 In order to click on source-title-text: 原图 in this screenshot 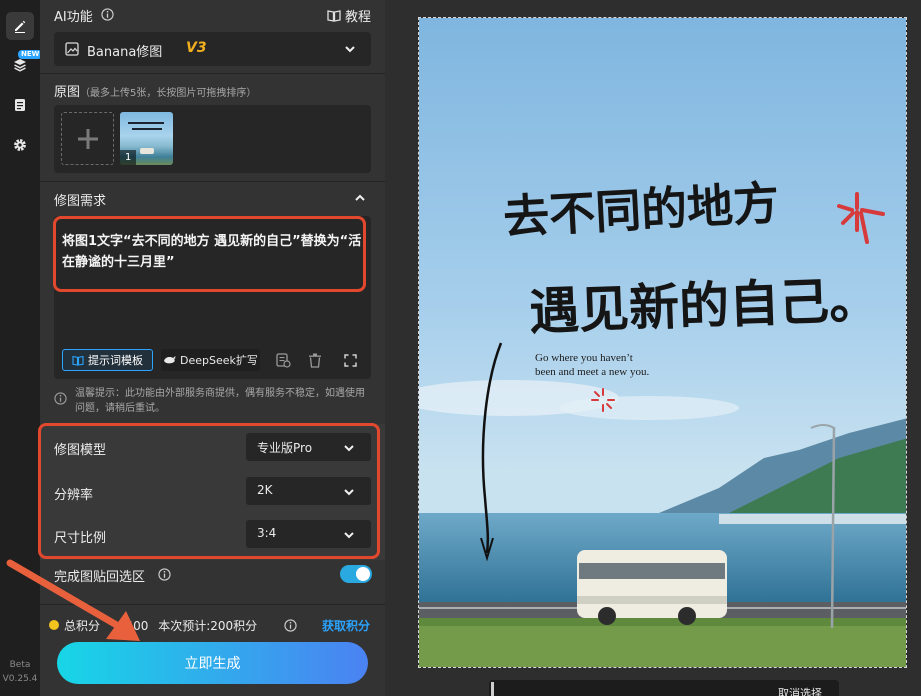, I will do `click(67, 92)`.